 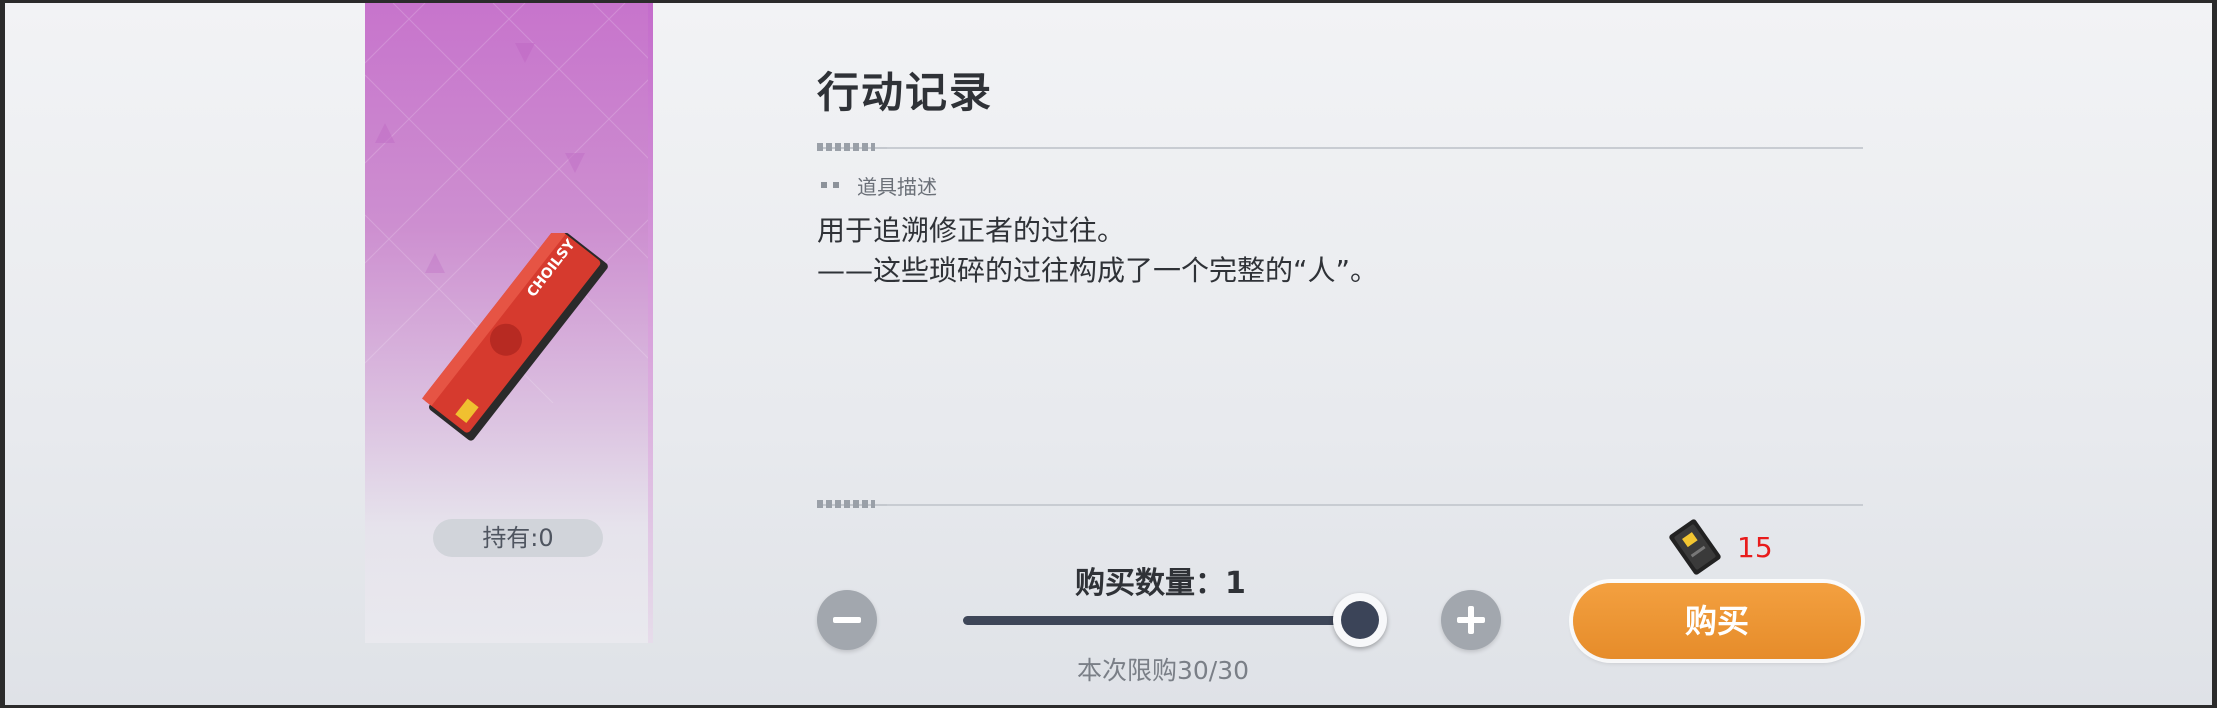 What do you see at coordinates (1235, 583) in the screenshot?
I see `quantity-value: 1` at bounding box center [1235, 583].